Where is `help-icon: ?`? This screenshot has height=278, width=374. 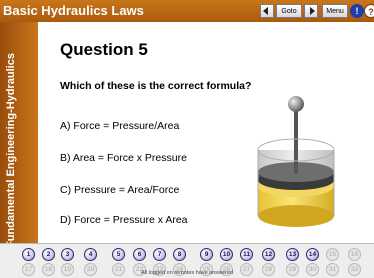 help-icon: ? is located at coordinates (369, 11).